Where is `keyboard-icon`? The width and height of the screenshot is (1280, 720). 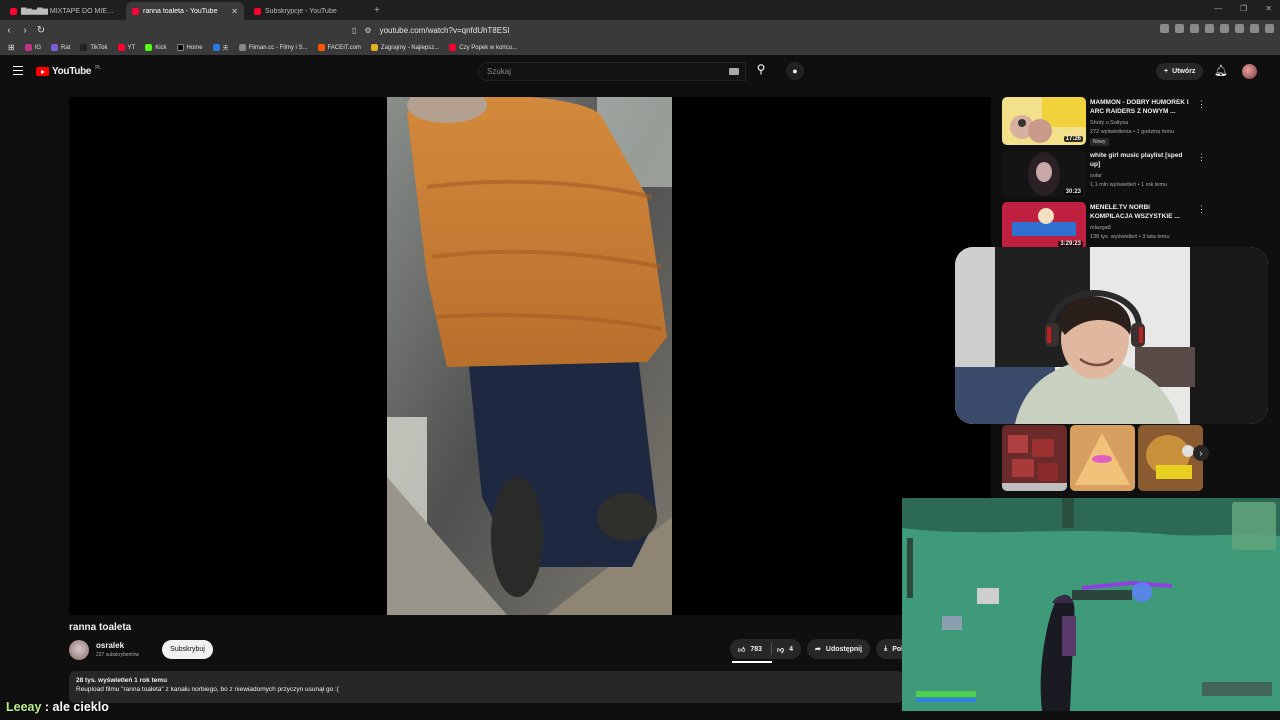
keyboard-icon is located at coordinates (734, 71).